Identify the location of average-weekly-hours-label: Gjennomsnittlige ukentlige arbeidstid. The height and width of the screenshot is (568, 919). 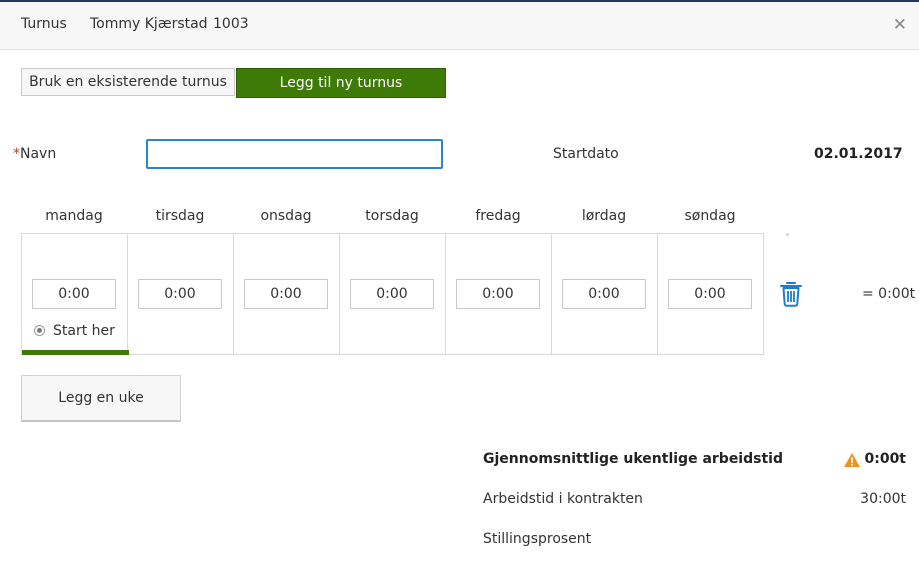
(633, 459).